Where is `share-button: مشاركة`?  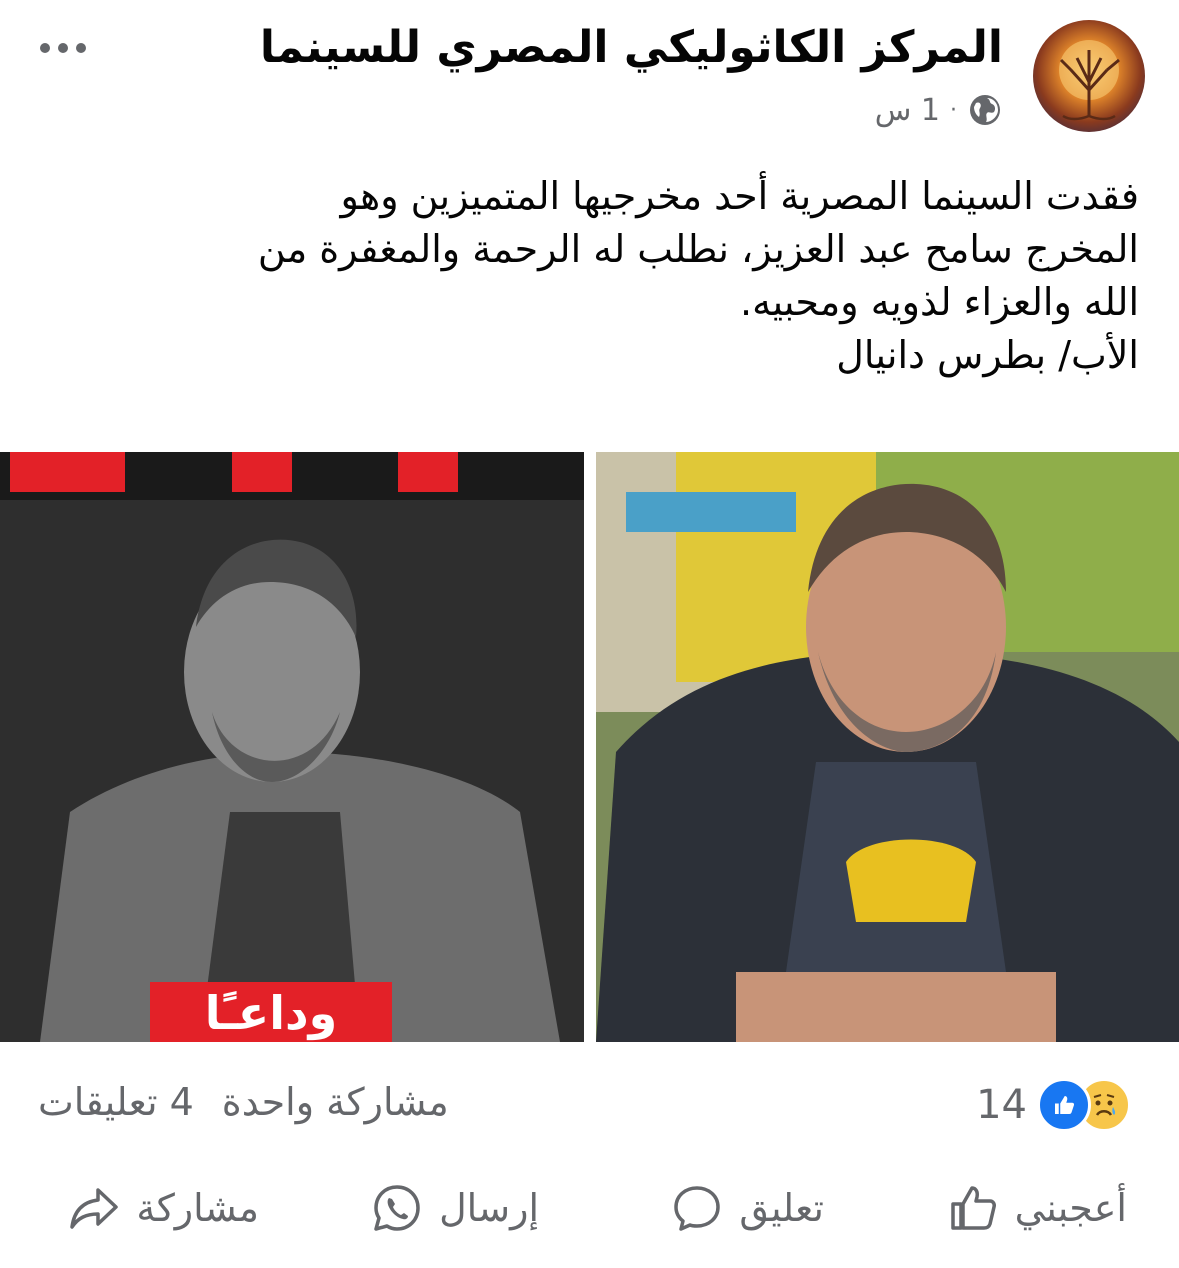 share-button: مشاركة is located at coordinates (162, 1208).